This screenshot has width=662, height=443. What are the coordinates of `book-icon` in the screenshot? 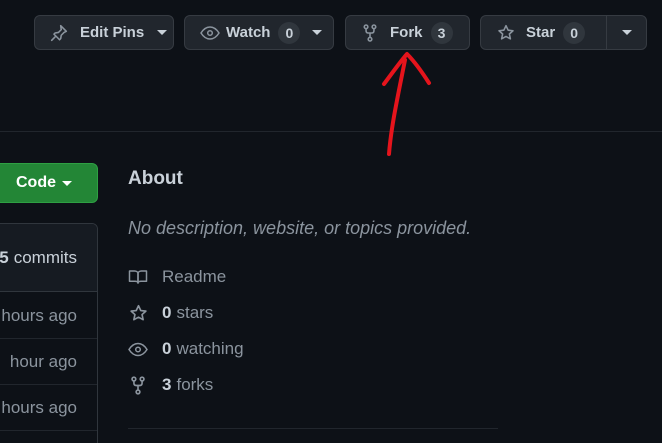 It's located at (138, 277).